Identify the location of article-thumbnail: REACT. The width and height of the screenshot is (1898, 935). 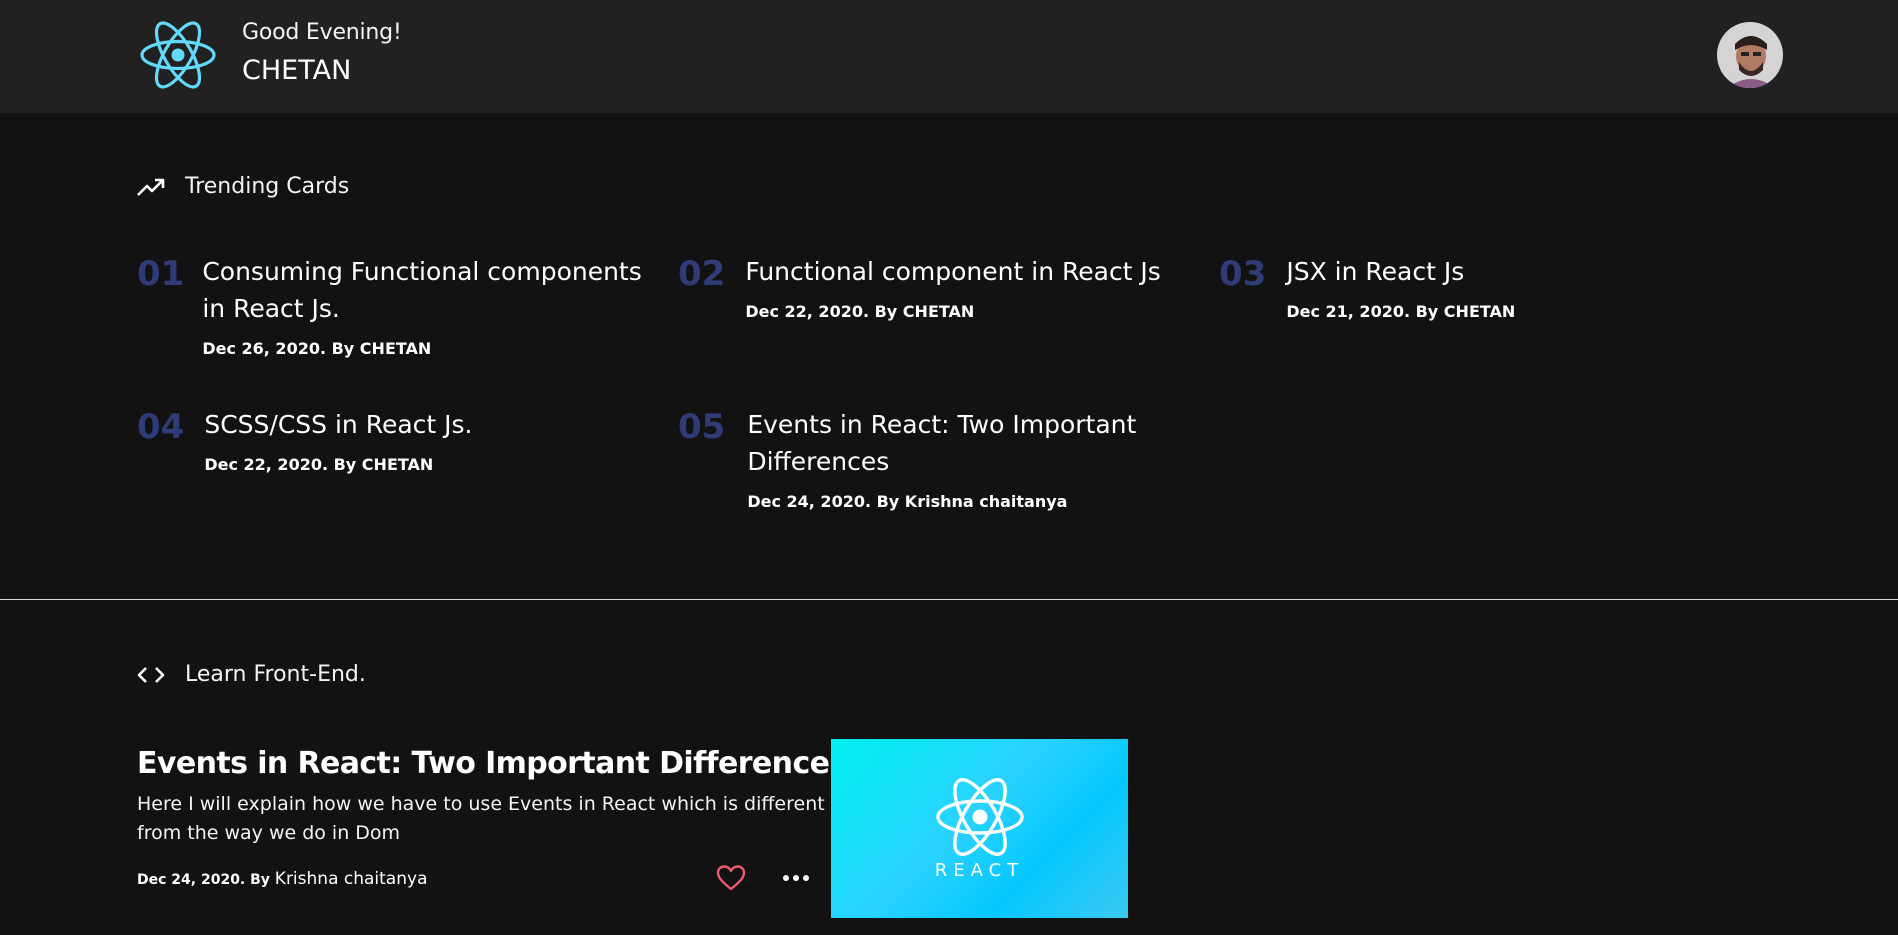
(979, 828).